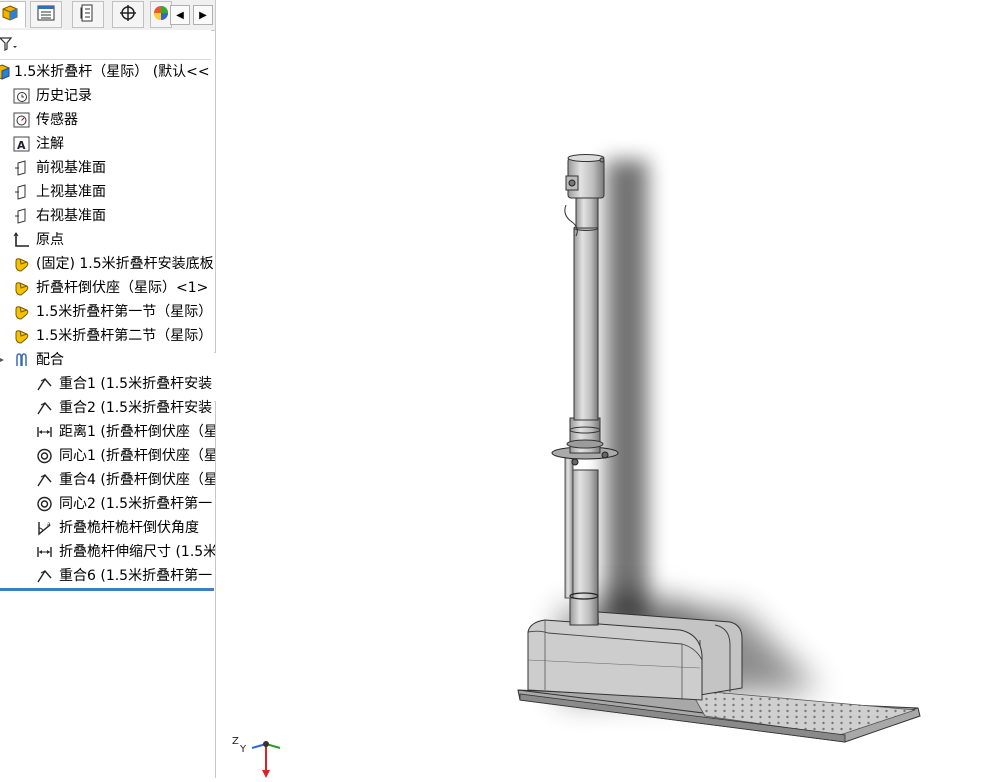 Image resolution: width=1000 pixels, height=782 pixels. I want to click on filter-bar, so click(105, 45).